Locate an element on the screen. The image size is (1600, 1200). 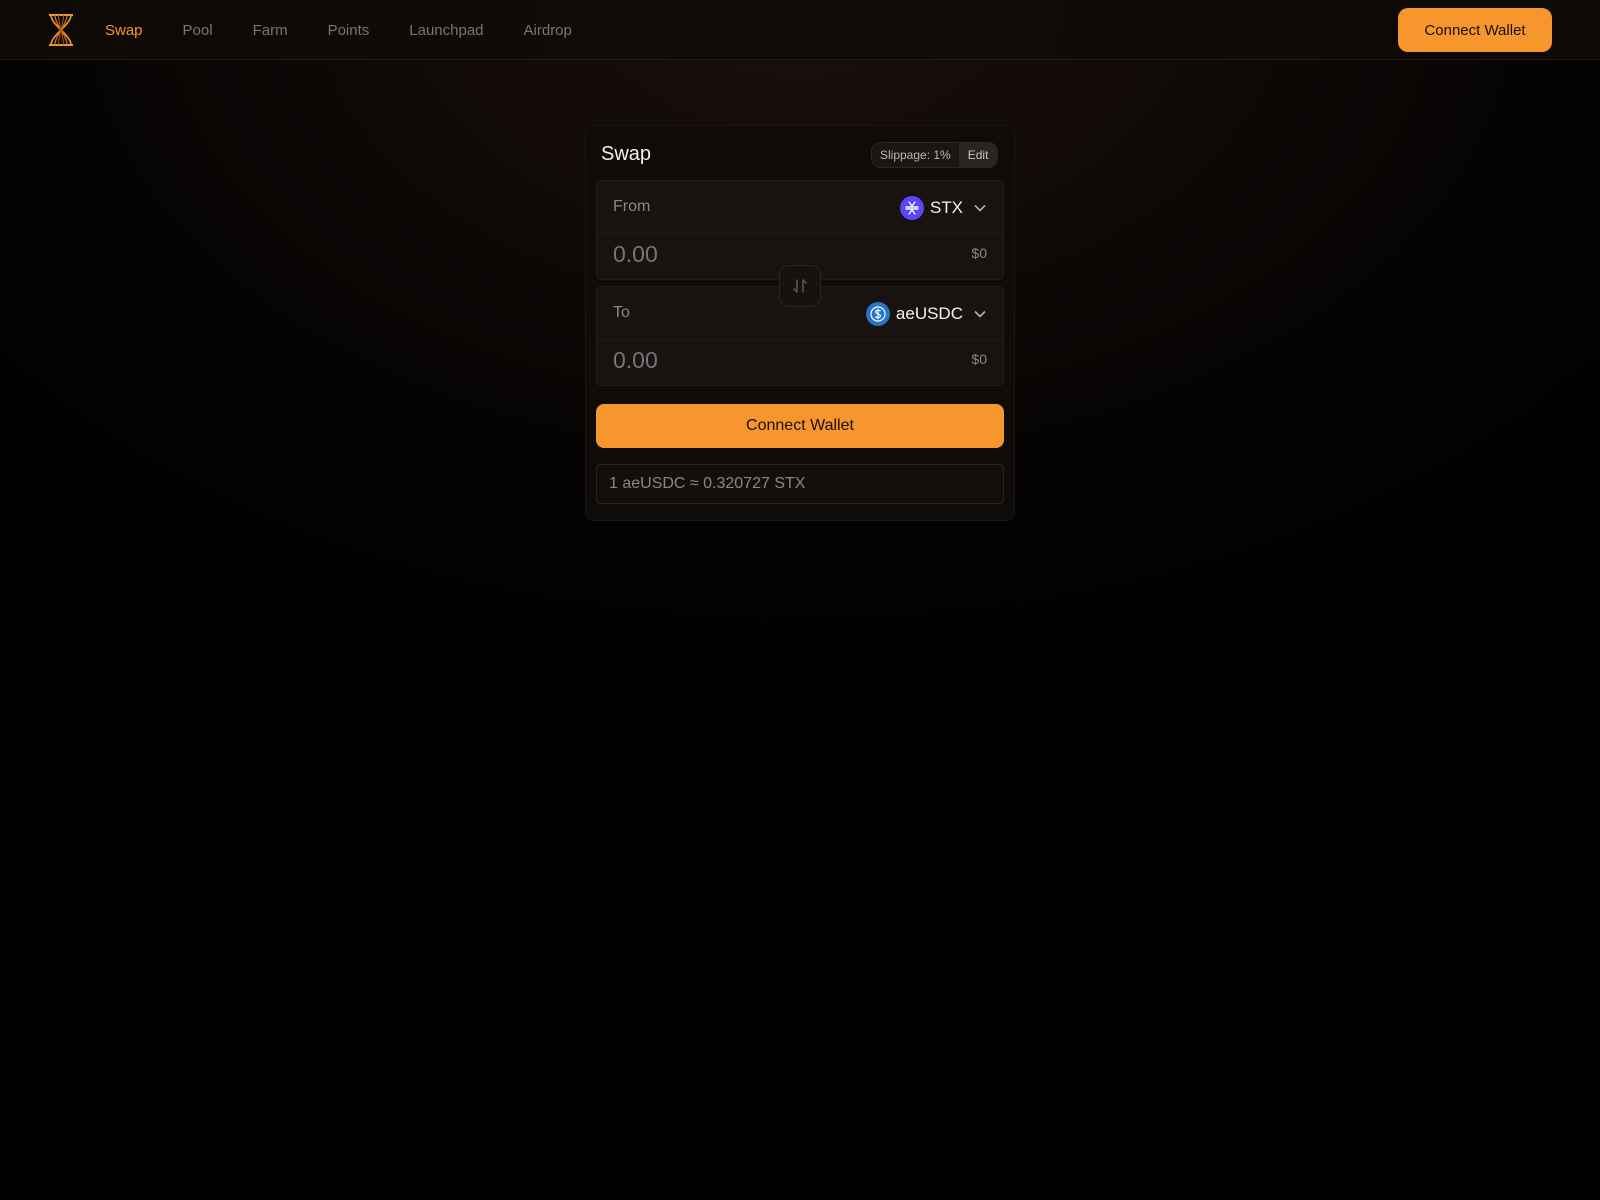
connect-wallet-button: Connect Wallet is located at coordinates (800, 426).